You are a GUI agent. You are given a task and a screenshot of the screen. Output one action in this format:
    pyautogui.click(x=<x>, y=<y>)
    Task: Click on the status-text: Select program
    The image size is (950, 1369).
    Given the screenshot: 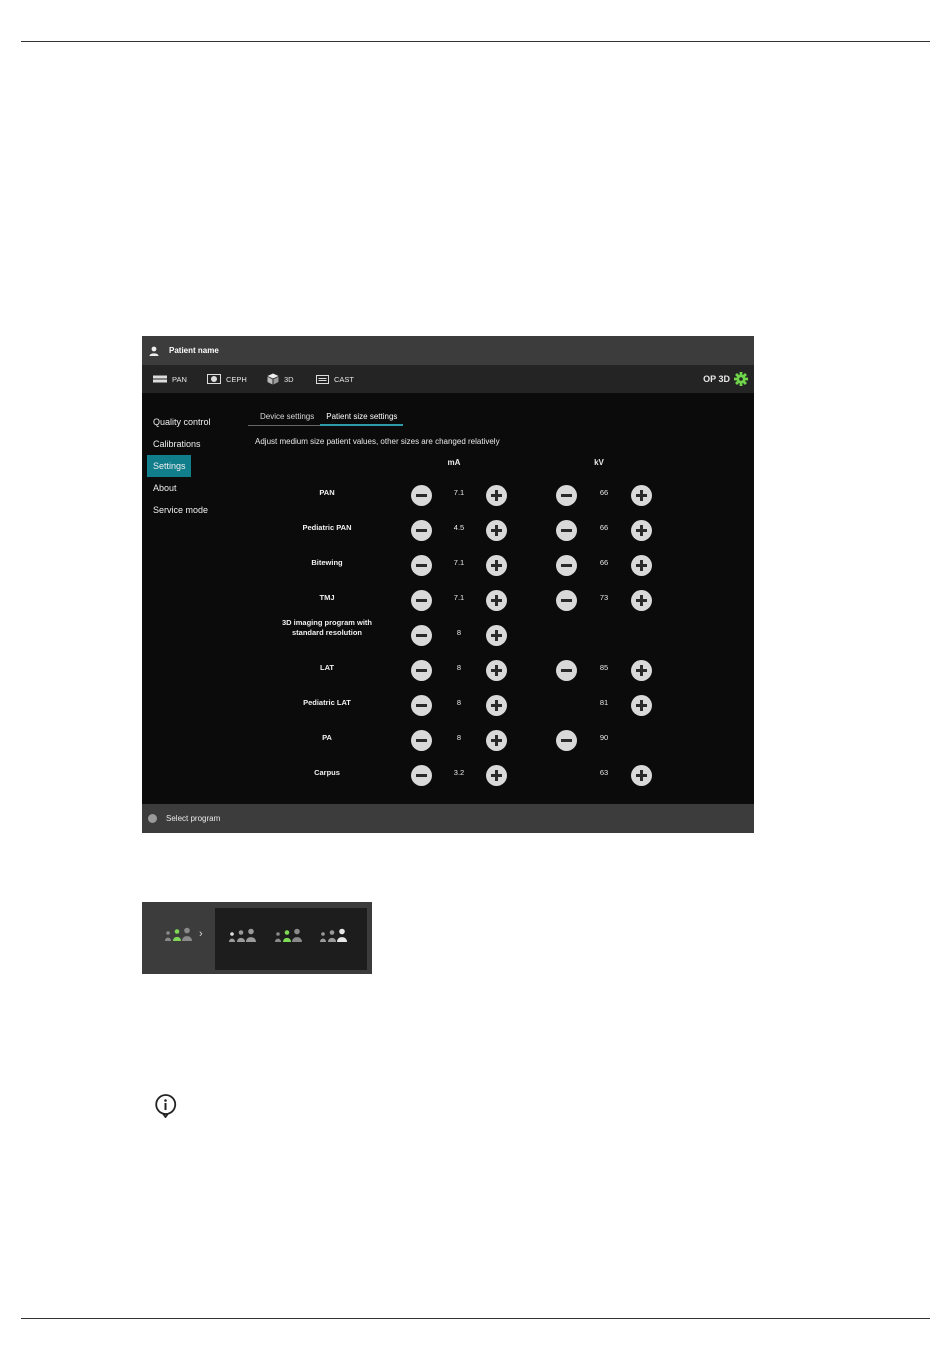 What is the action you would take?
    pyautogui.click(x=193, y=818)
    